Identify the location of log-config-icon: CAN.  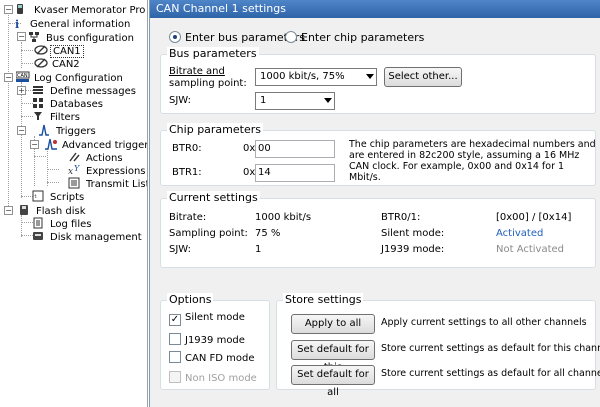
(22, 77).